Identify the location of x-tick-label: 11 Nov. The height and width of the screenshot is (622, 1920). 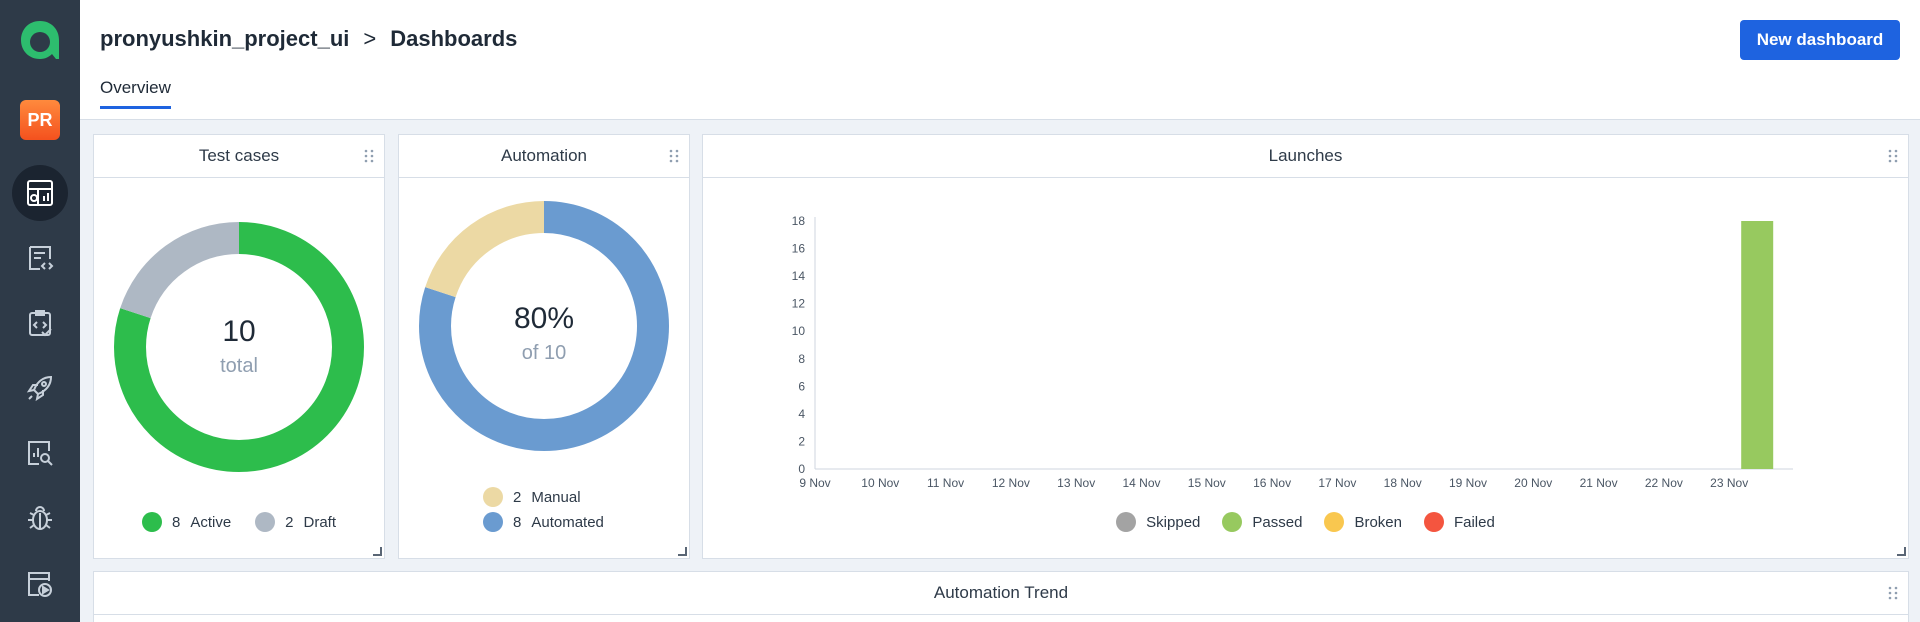
(945, 483).